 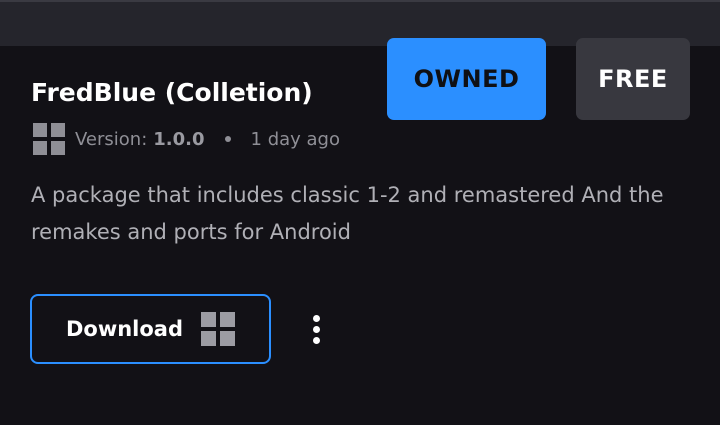 I want to click on download-label: Download, so click(x=124, y=329).